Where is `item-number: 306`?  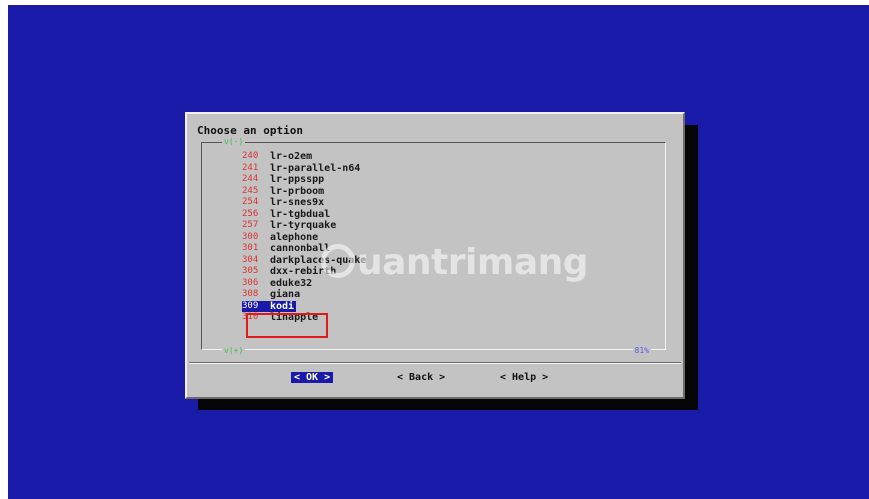
item-number: 306 is located at coordinates (250, 282).